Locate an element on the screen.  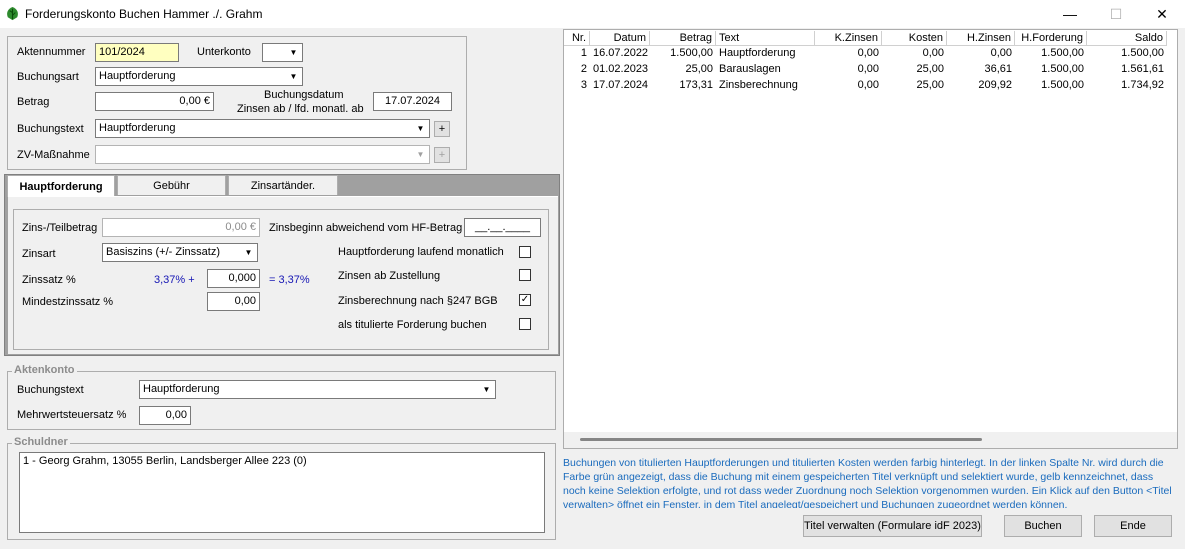
cell-betrag: 25,00 is located at coordinates (699, 69).